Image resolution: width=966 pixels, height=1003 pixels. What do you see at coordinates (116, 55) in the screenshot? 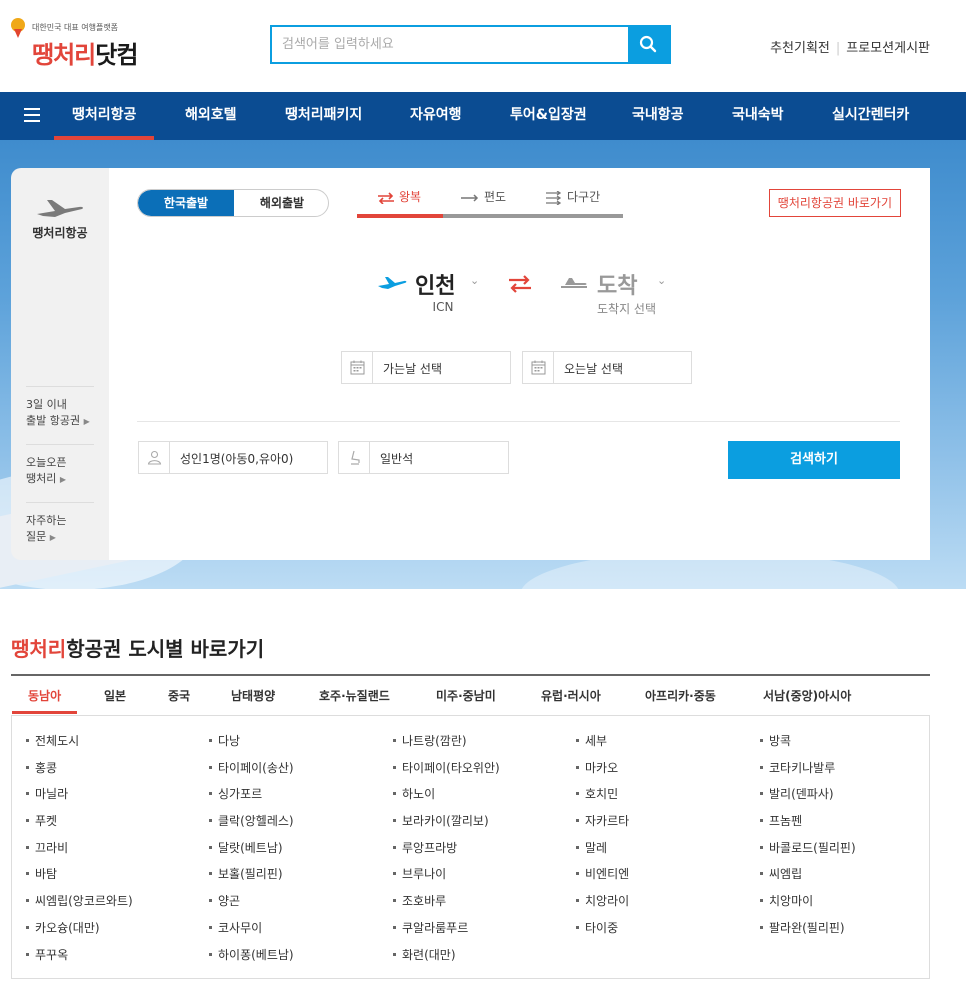
I see `logo-brand-dark: 닷컴` at bounding box center [116, 55].